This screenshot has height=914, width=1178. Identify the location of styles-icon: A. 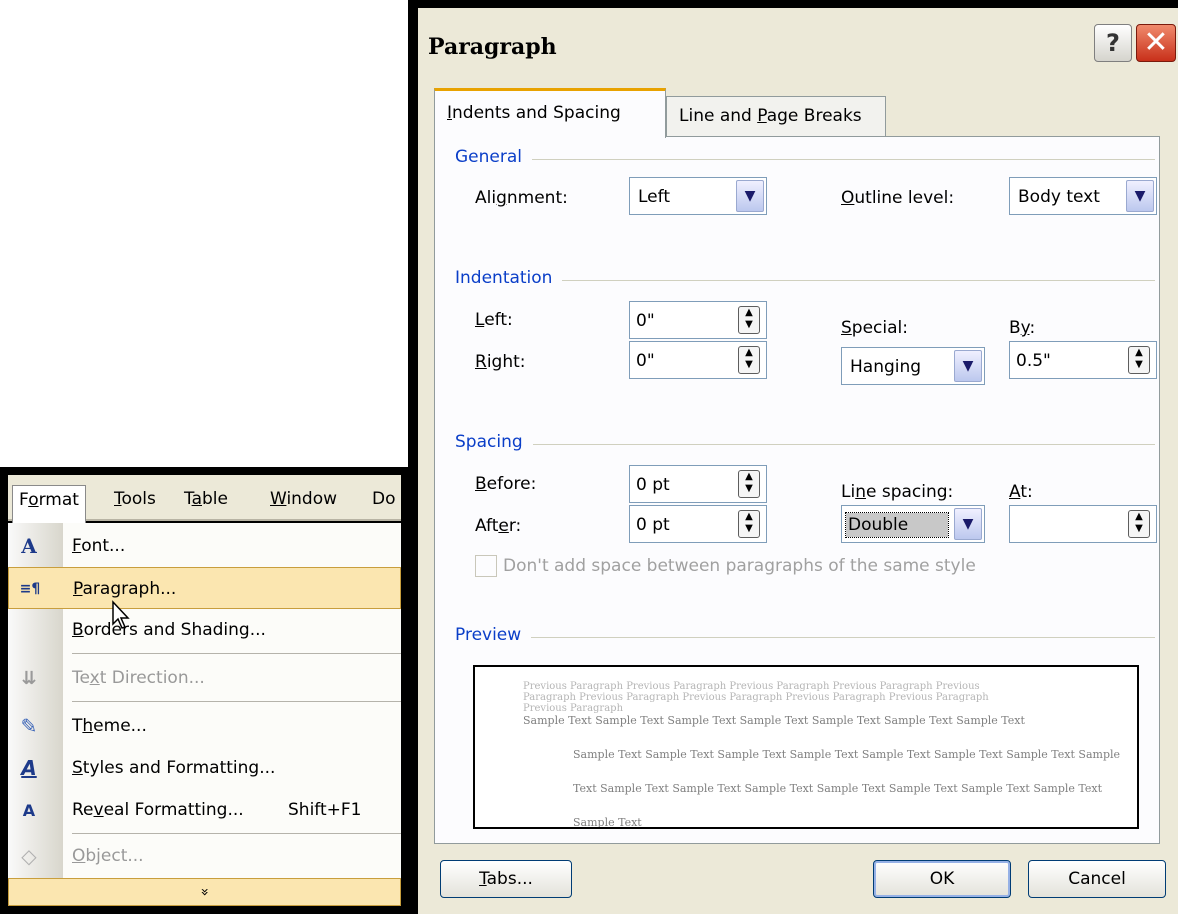
(29, 768).